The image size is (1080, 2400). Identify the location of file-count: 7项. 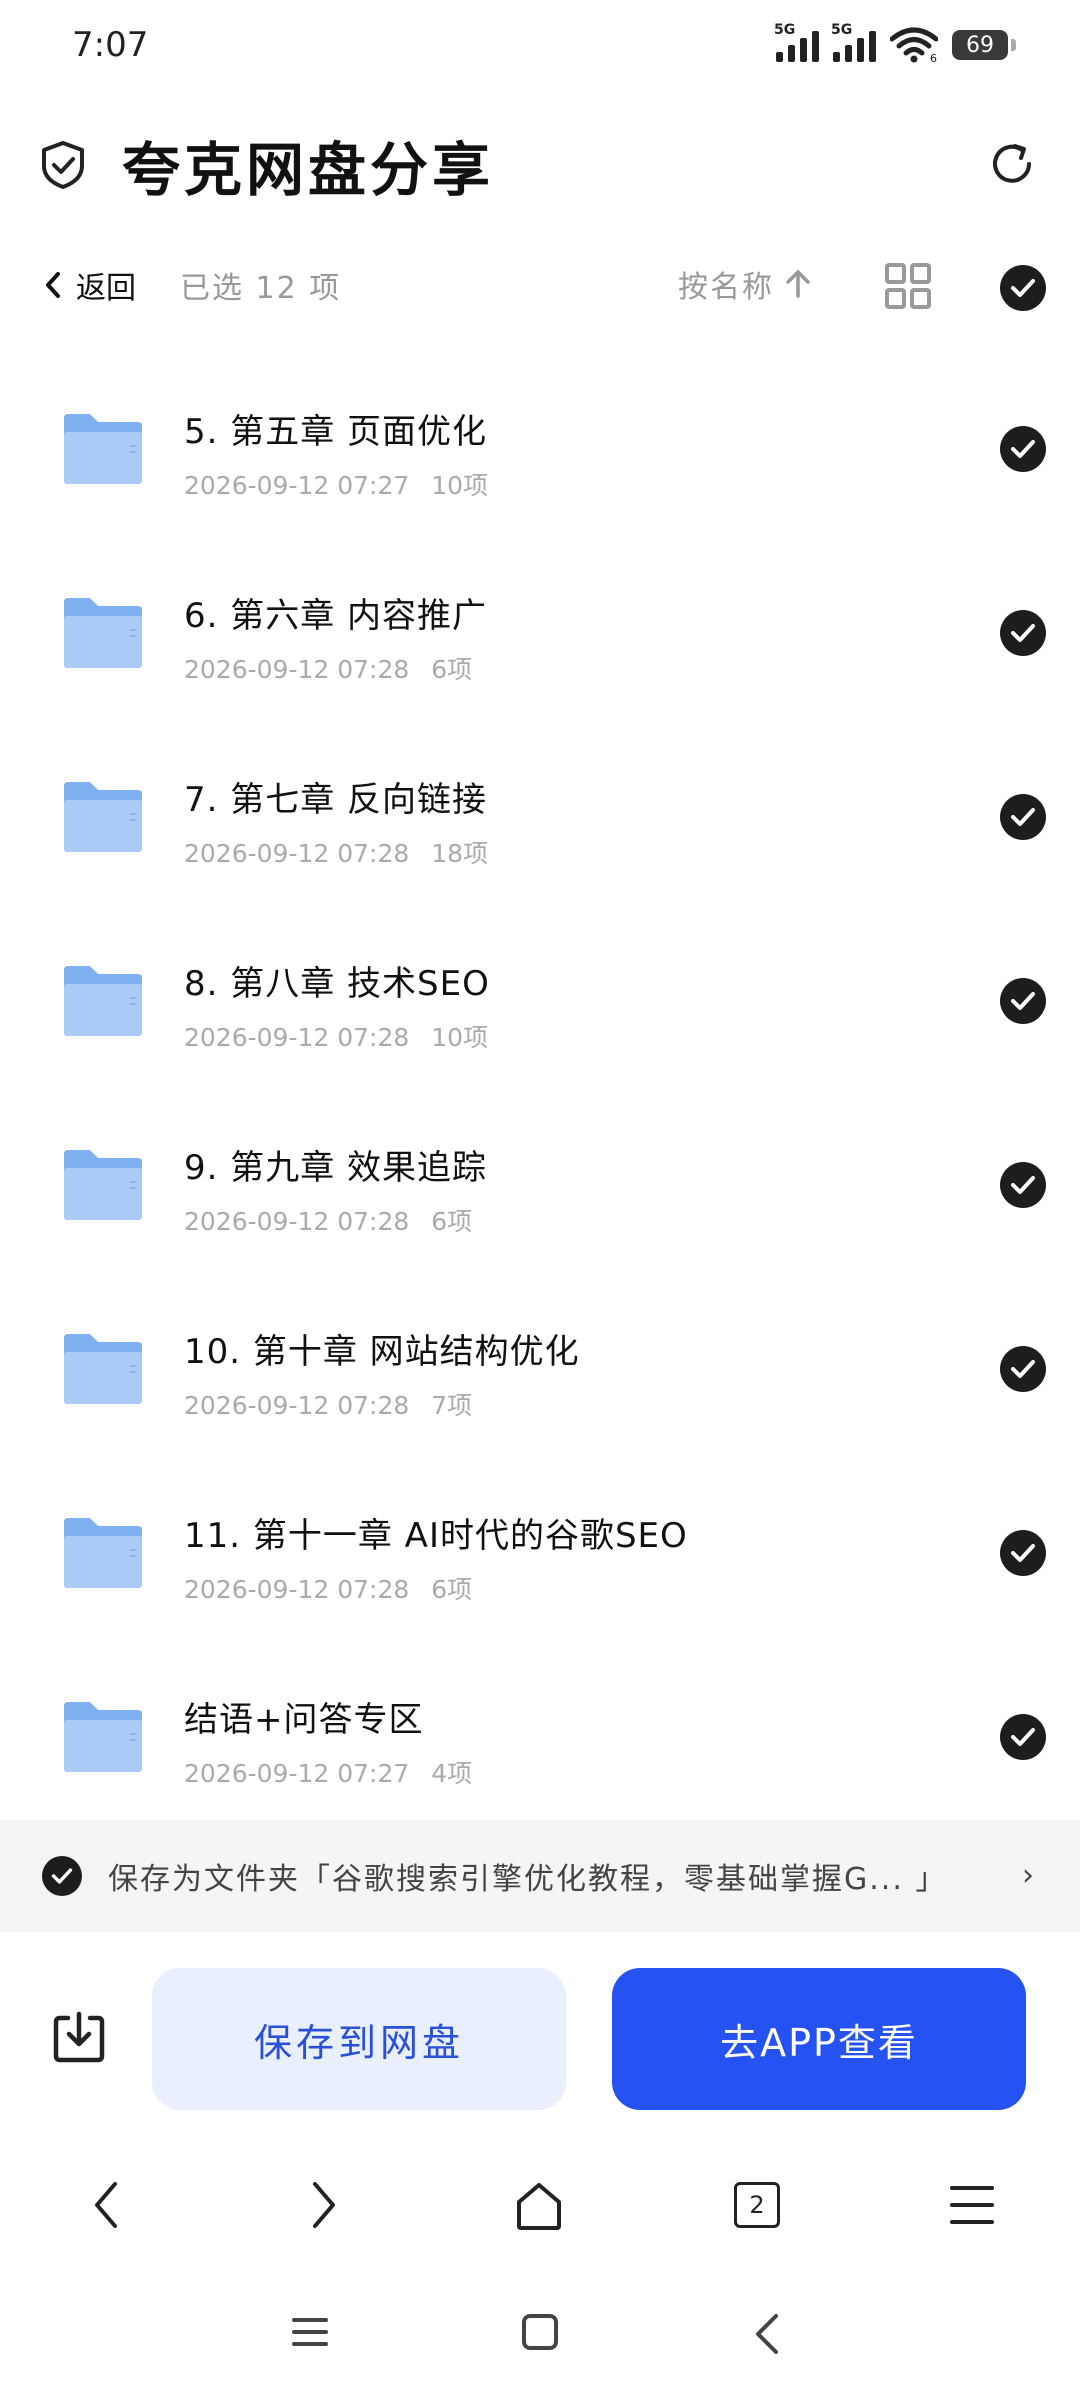
(452, 1405).